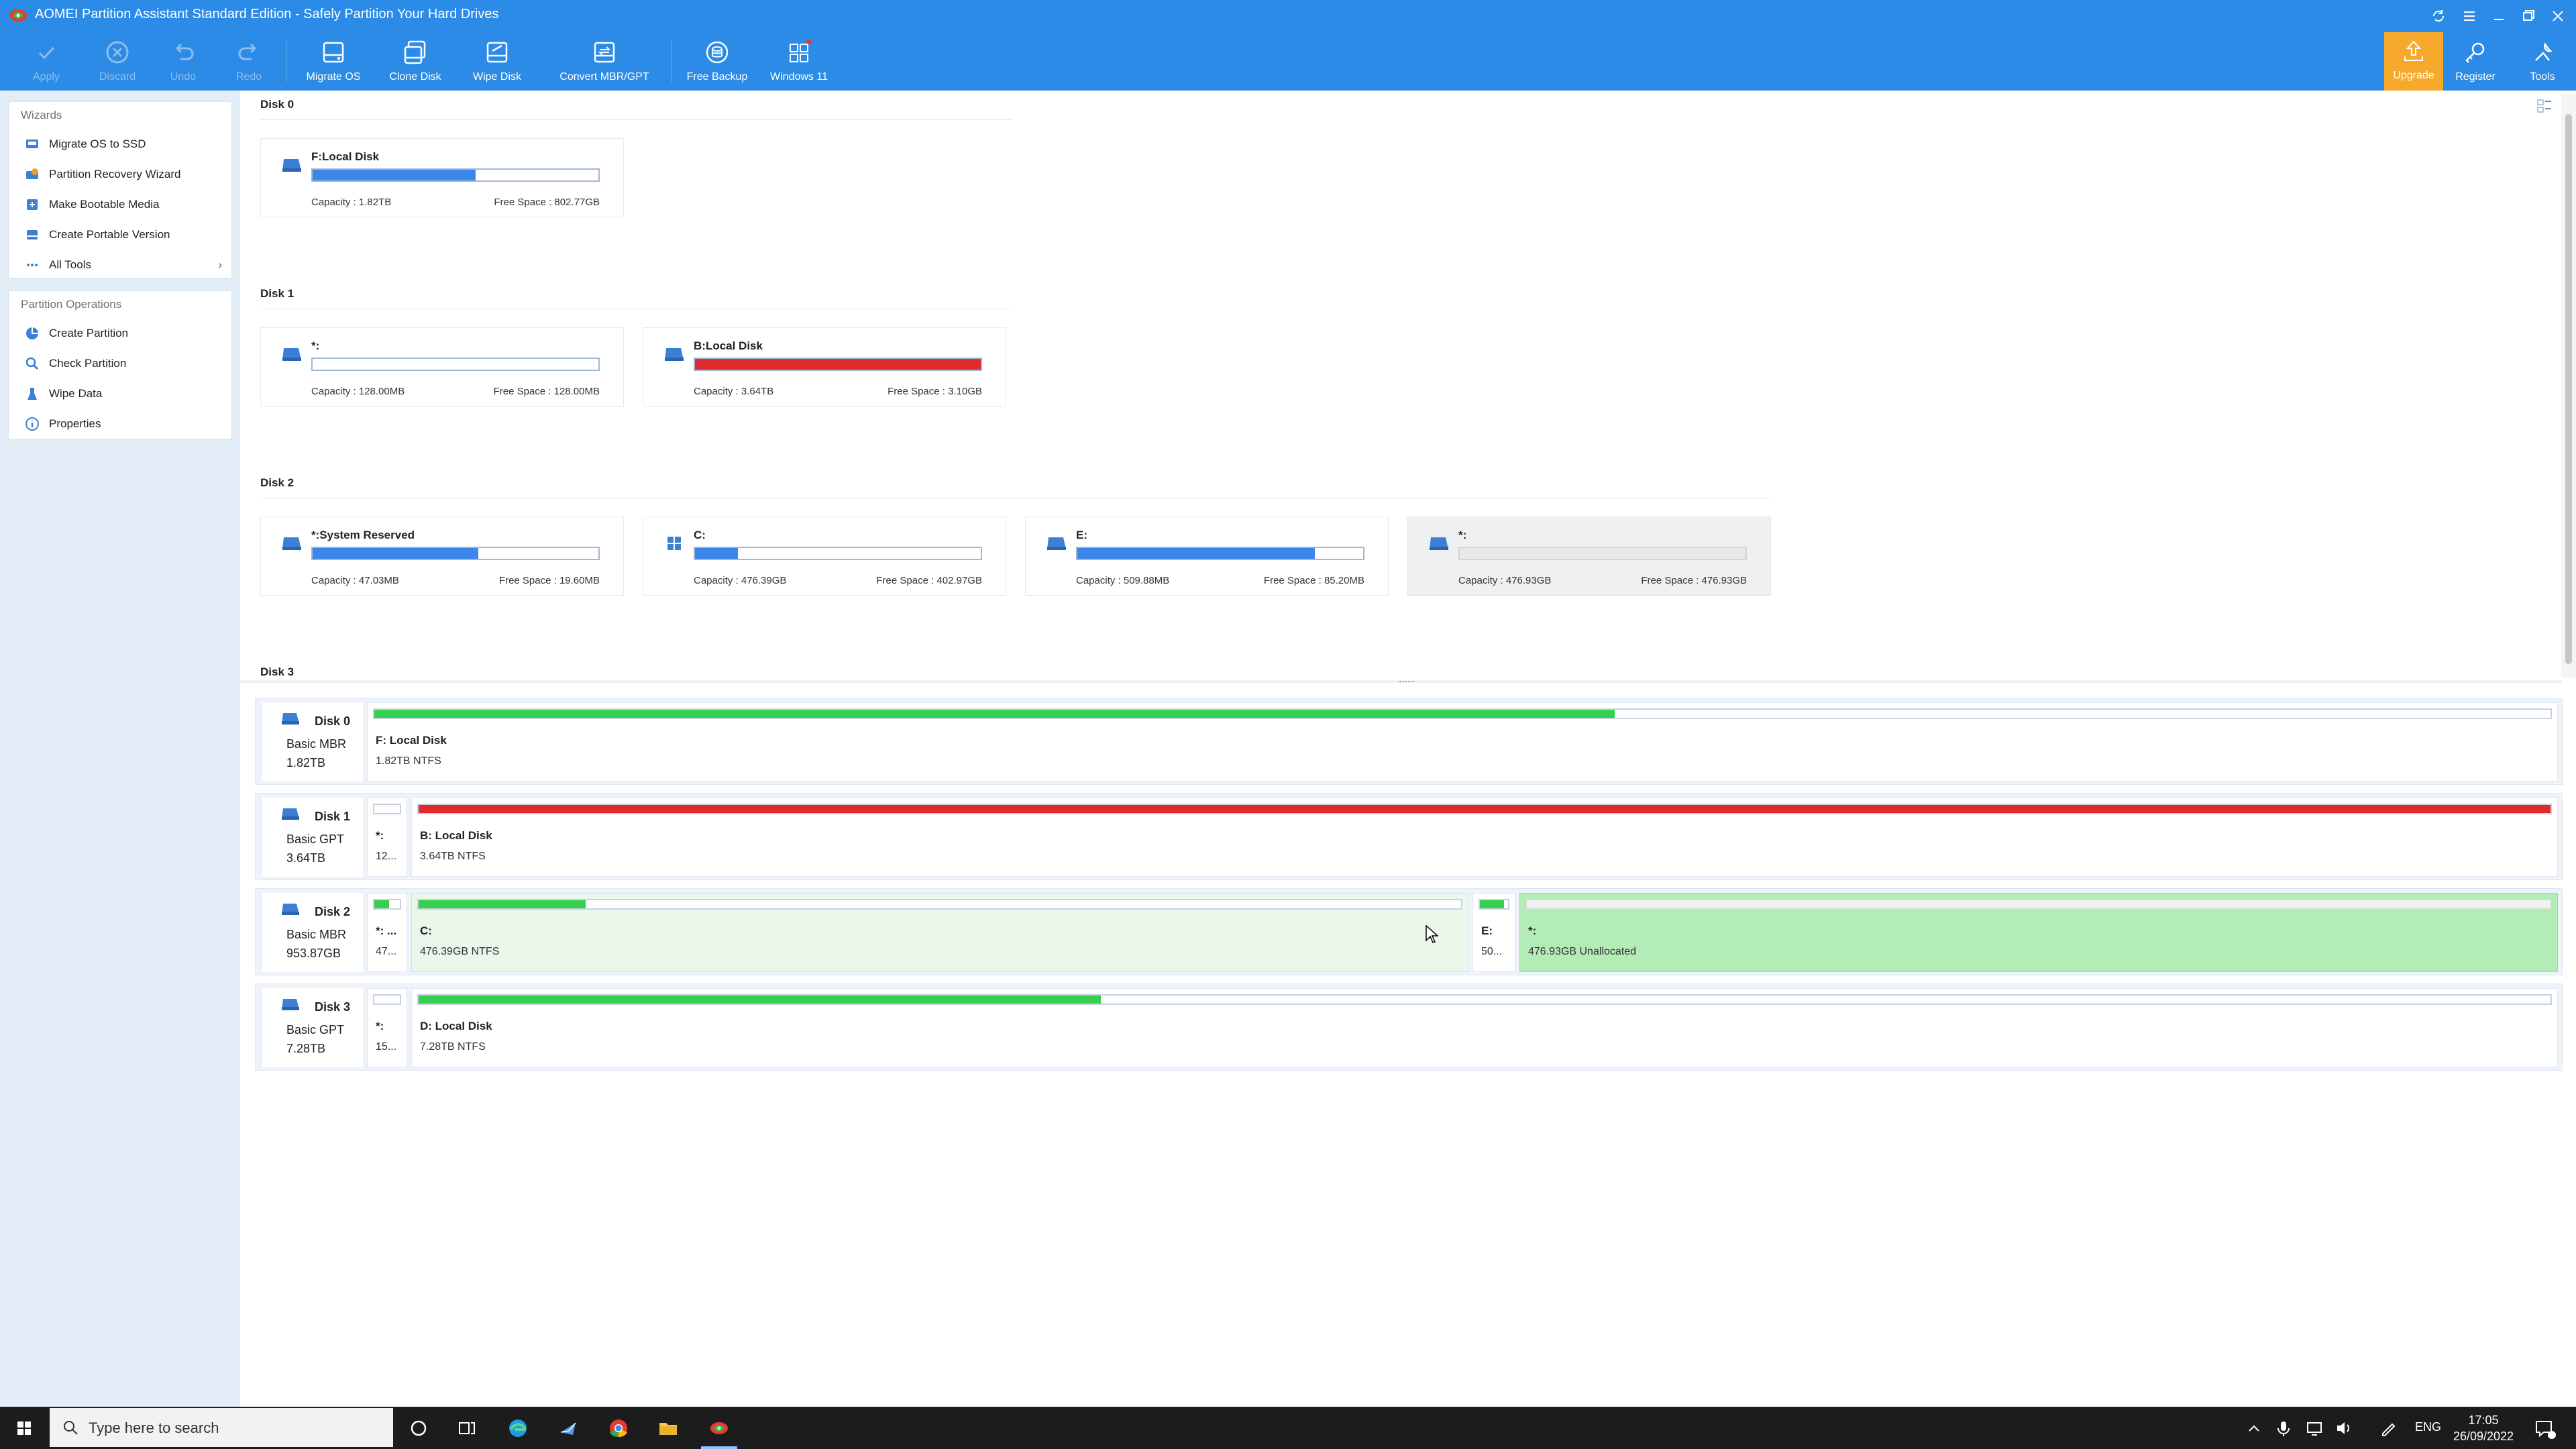  What do you see at coordinates (1462, 742) in the screenshot?
I see `partition-segment: F: Local Disk 1.82TB NTFS` at bounding box center [1462, 742].